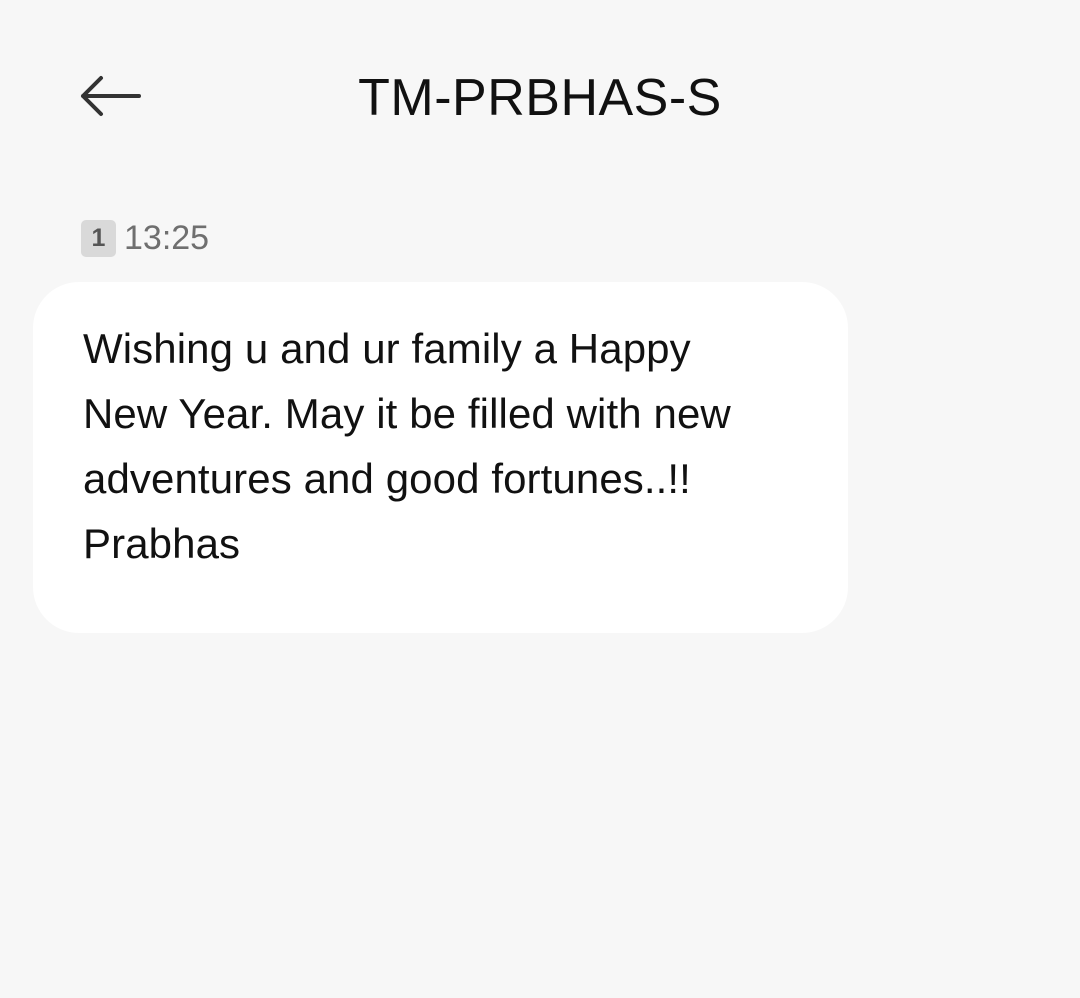  Describe the element at coordinates (167, 238) in the screenshot. I see `message-timestamp: 13:25` at that location.